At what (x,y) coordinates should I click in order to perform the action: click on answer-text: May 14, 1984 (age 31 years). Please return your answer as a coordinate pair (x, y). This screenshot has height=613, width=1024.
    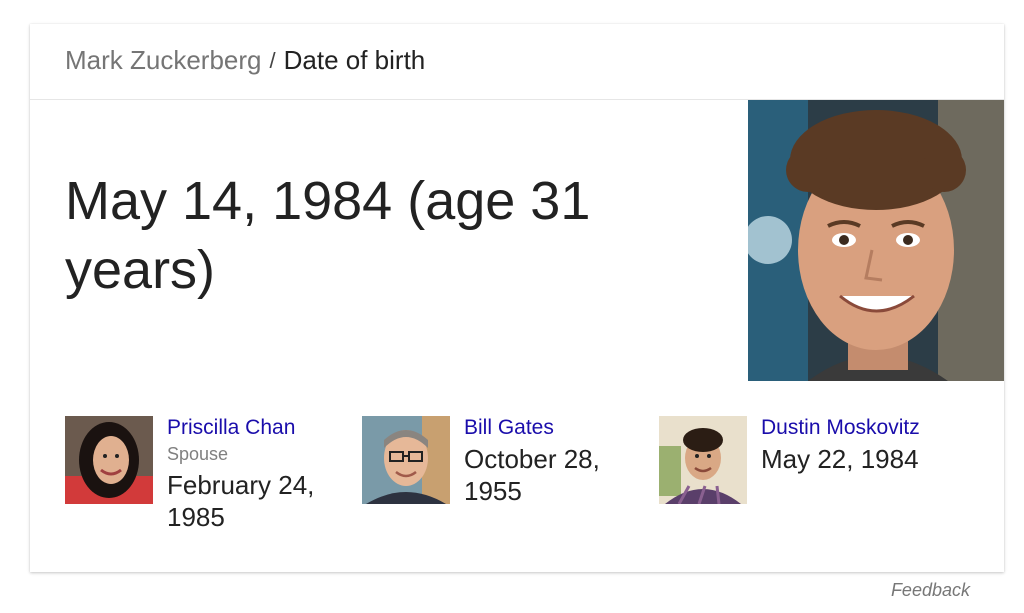
    Looking at the image, I should click on (328, 235).